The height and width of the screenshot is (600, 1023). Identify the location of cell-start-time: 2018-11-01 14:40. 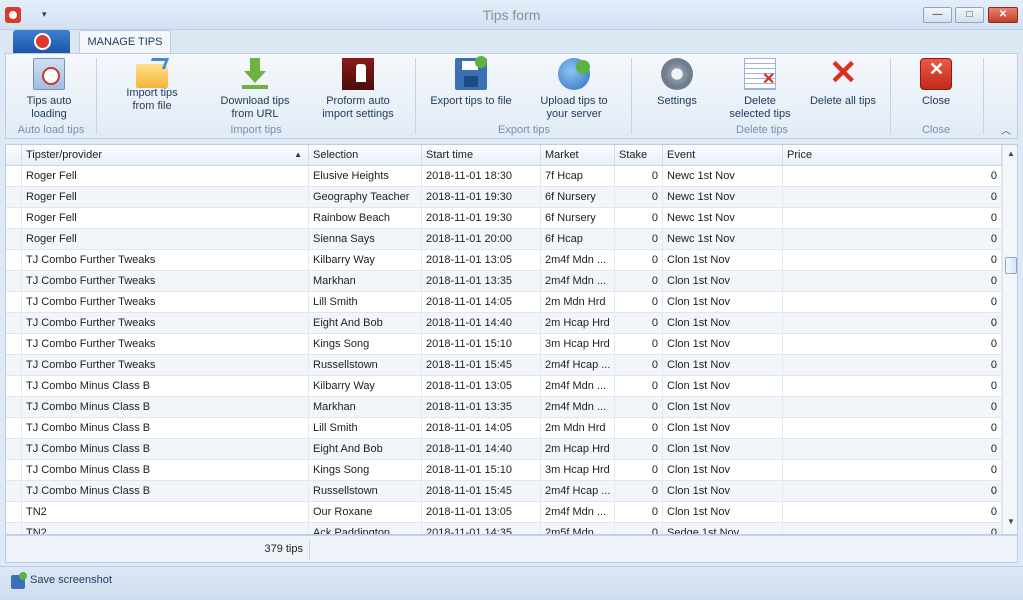
(481, 449).